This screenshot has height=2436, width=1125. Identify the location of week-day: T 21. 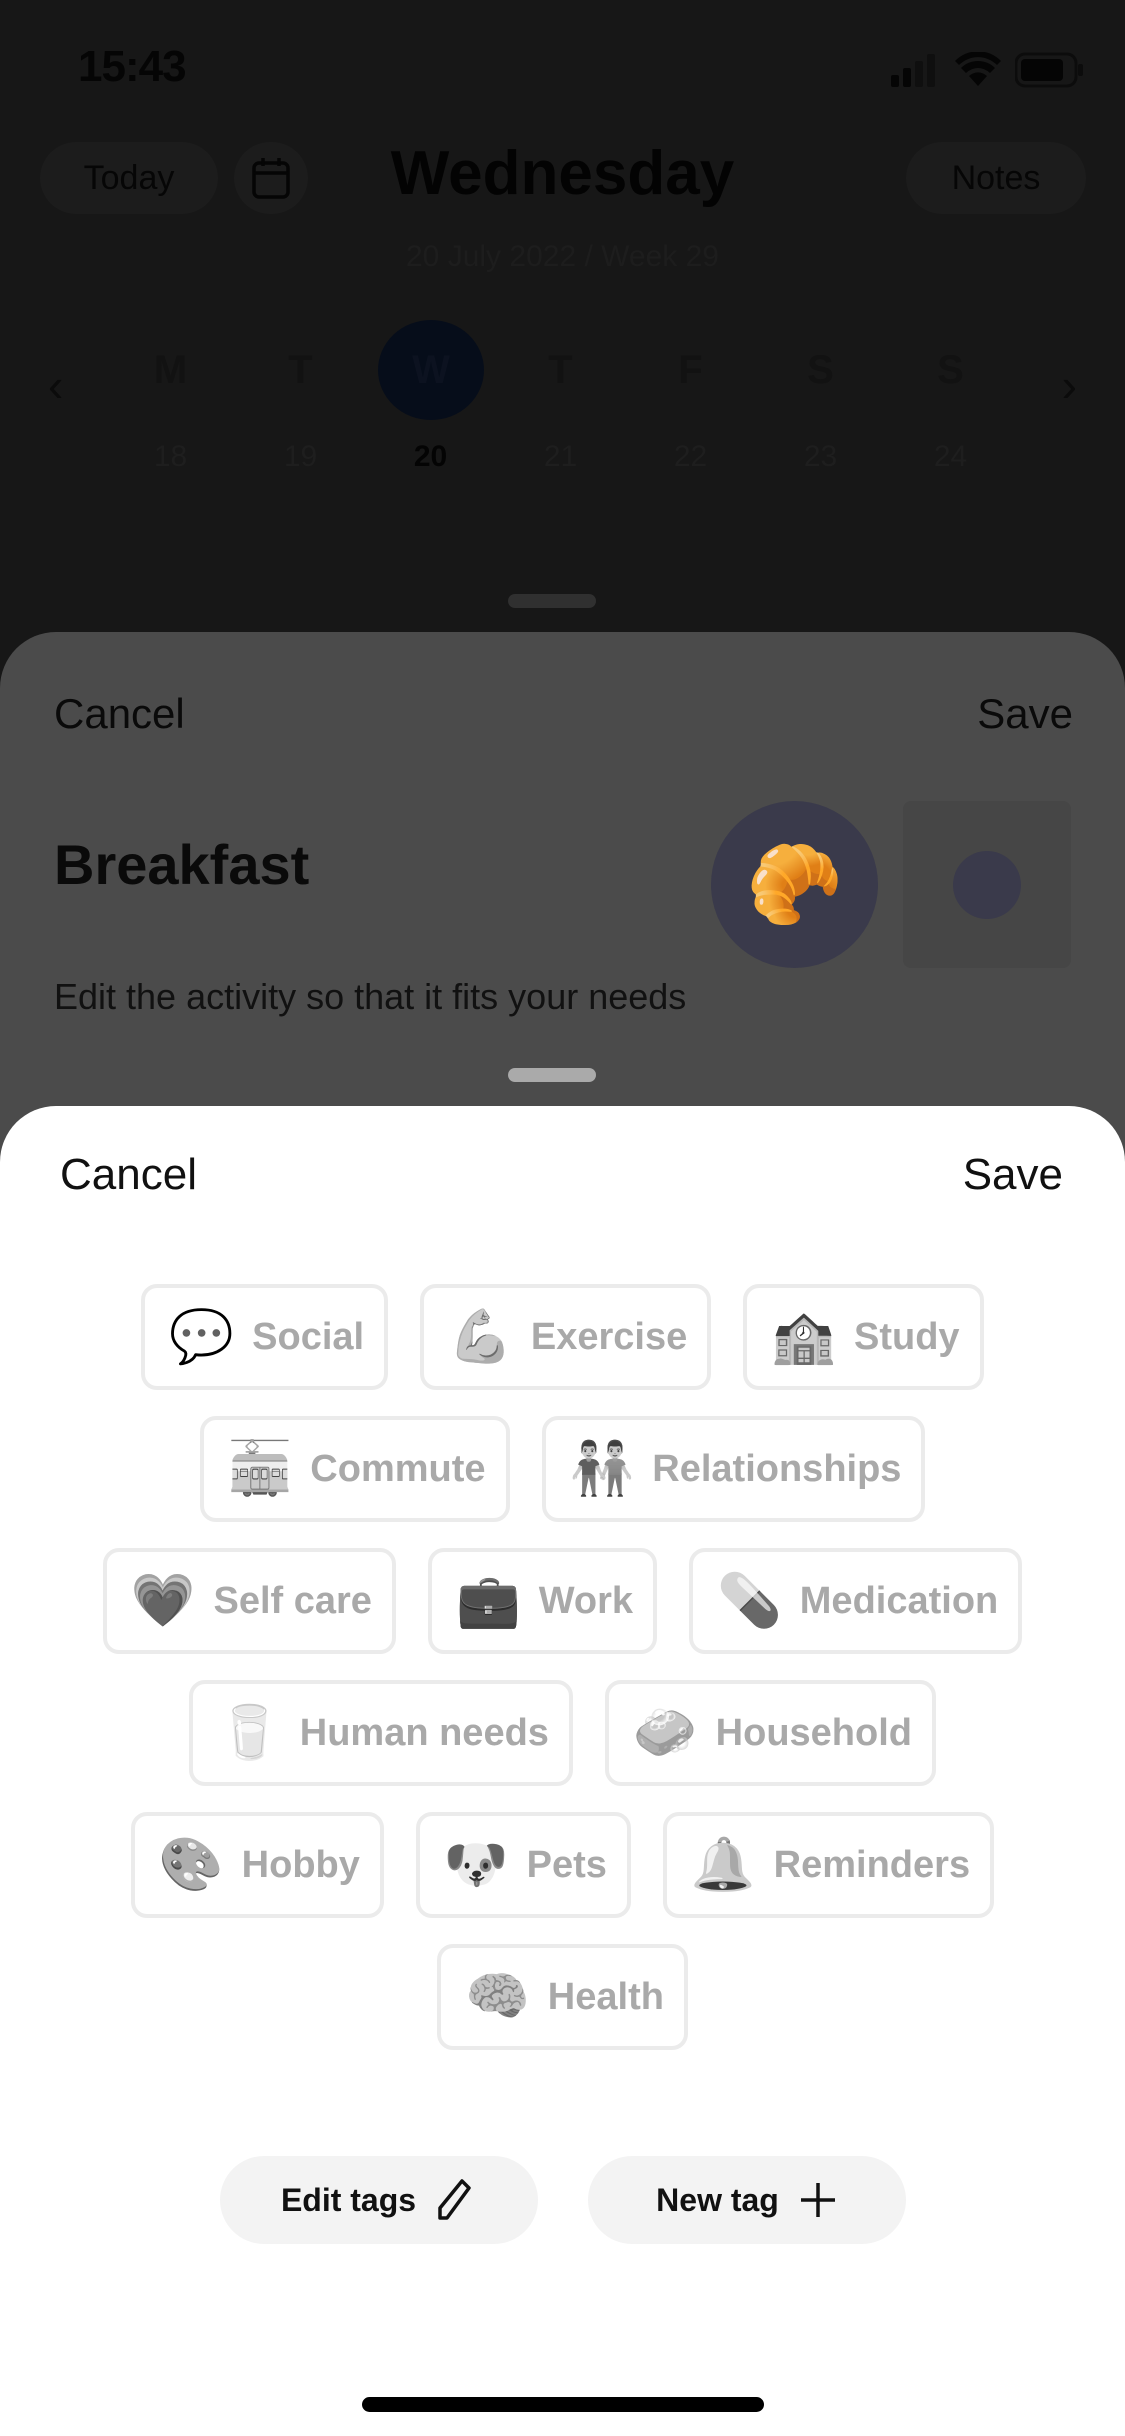
(560, 397).